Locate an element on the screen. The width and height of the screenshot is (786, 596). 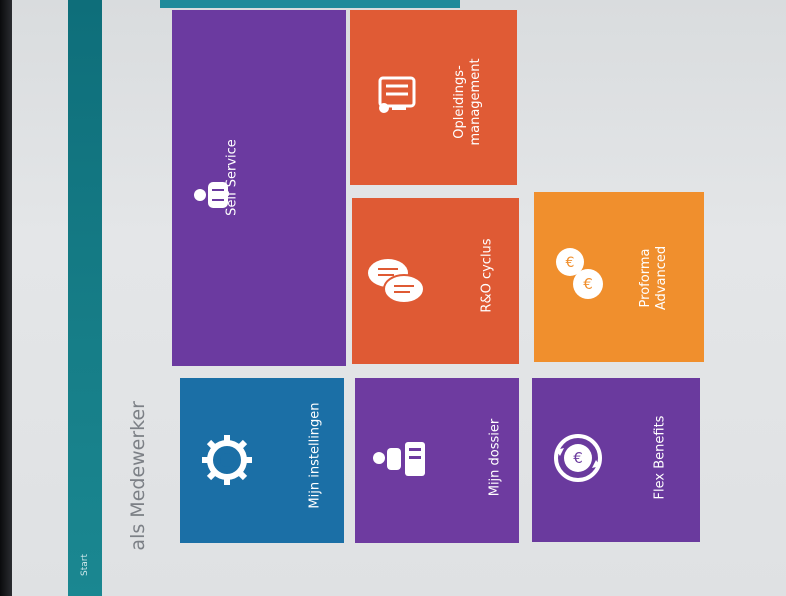
accent-strip is located at coordinates (310, 4).